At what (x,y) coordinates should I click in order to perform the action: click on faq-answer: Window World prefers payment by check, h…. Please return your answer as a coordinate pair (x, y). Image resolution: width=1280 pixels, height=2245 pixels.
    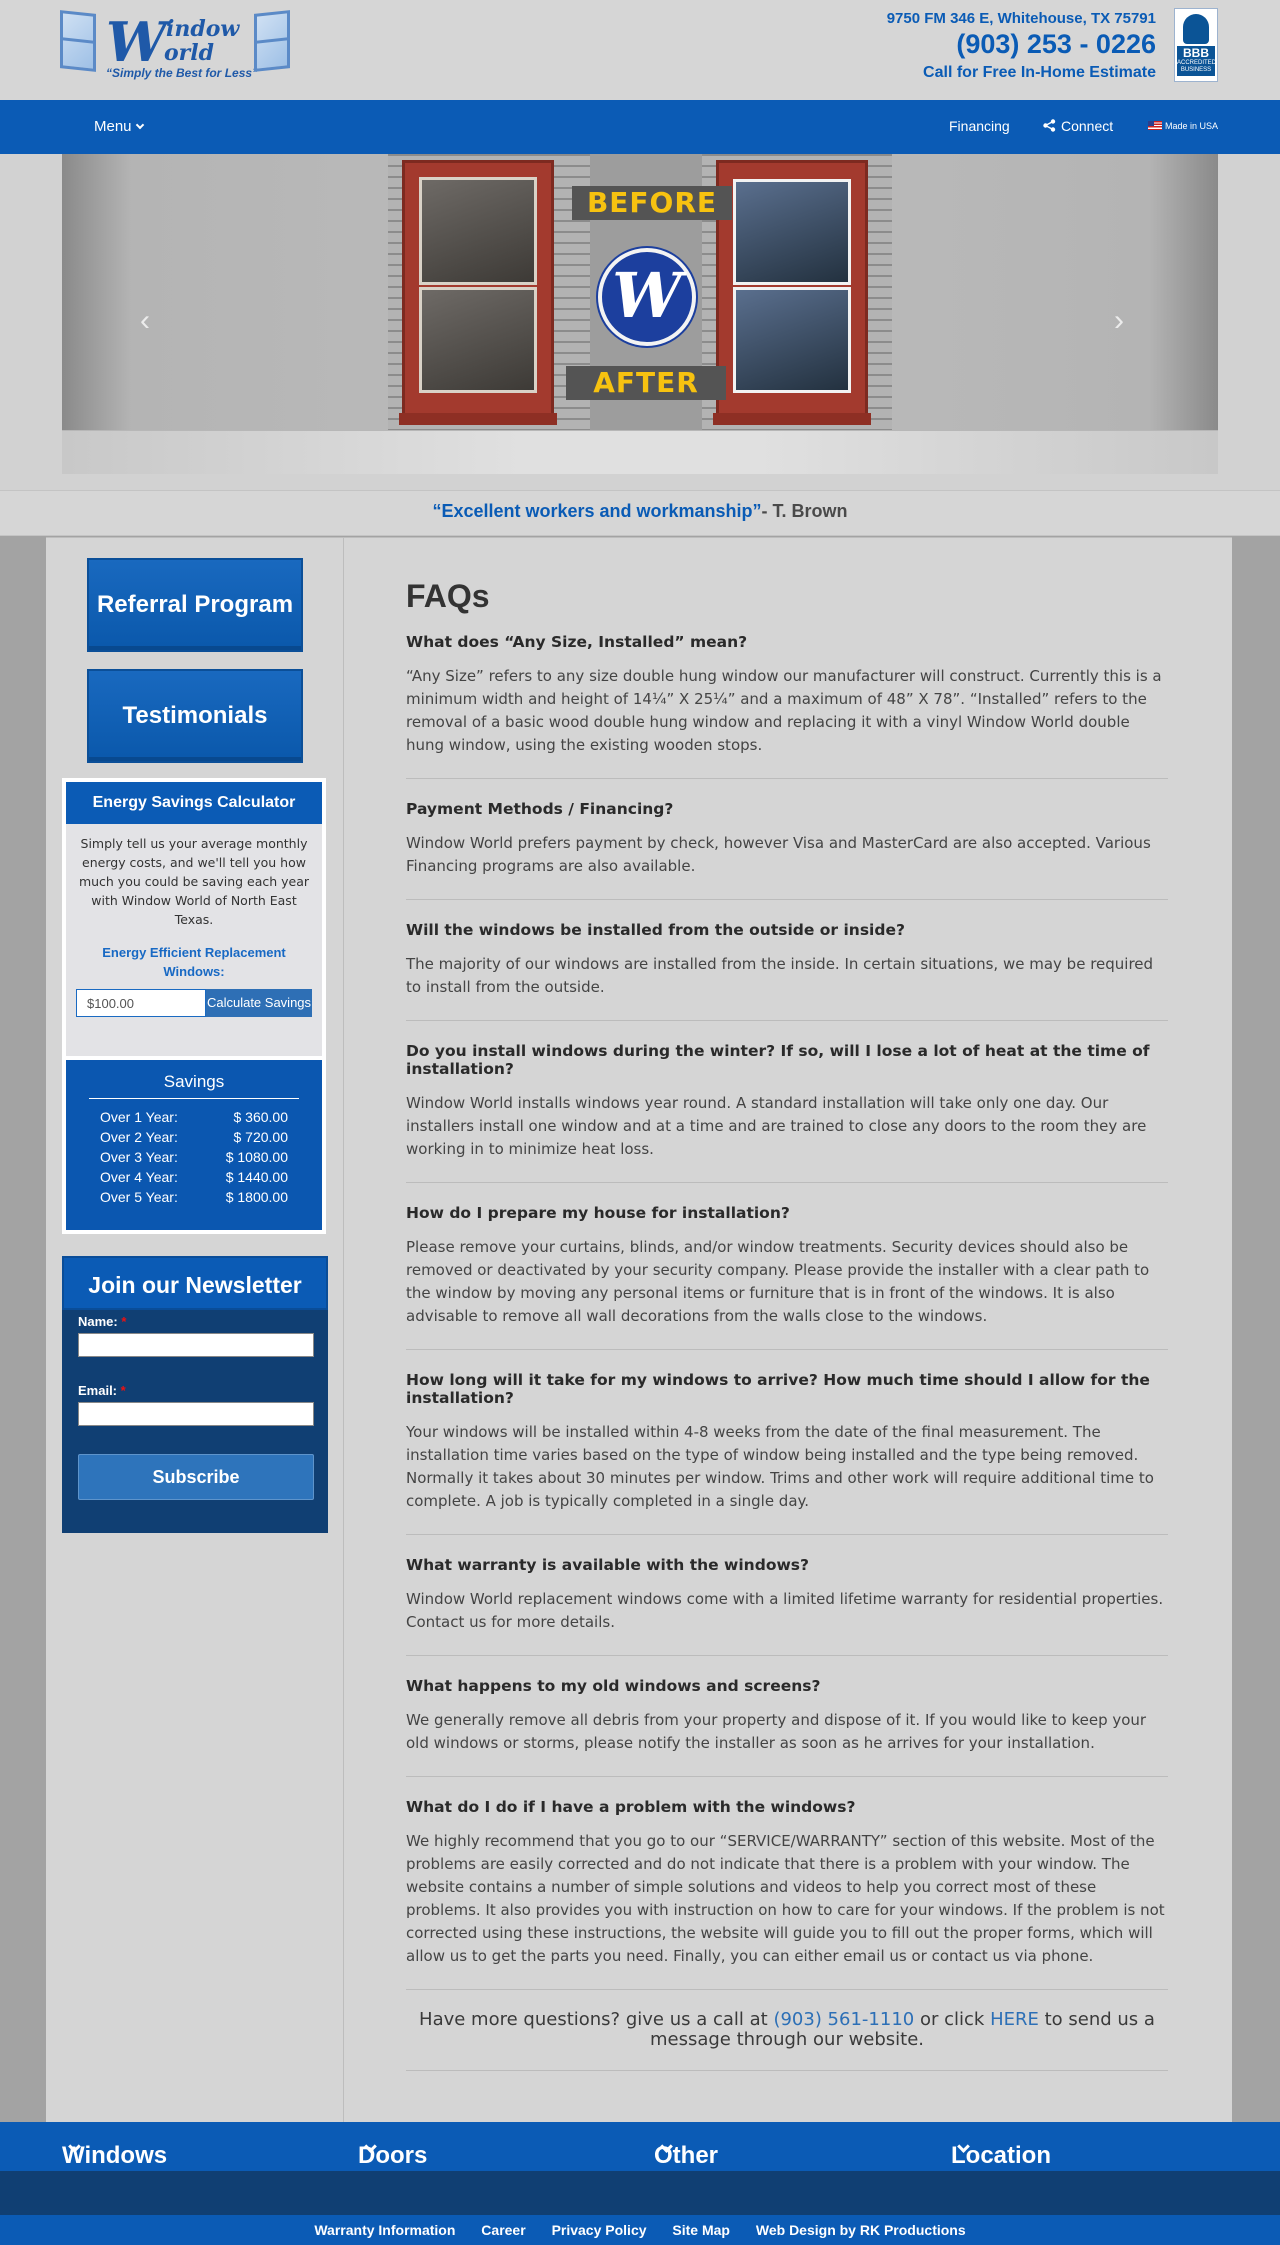
    Looking at the image, I should click on (778, 854).